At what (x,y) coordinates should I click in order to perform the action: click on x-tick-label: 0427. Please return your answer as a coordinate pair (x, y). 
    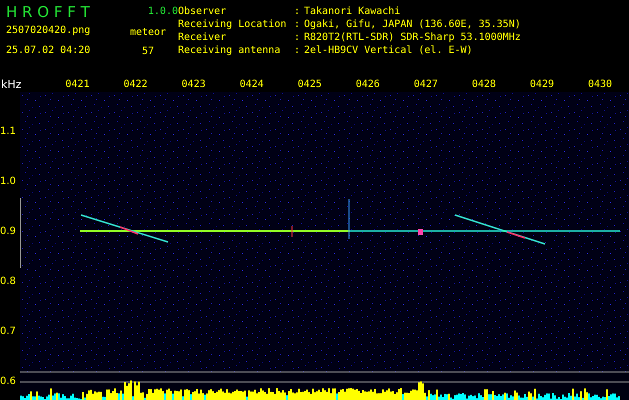
    Looking at the image, I should click on (425, 84).